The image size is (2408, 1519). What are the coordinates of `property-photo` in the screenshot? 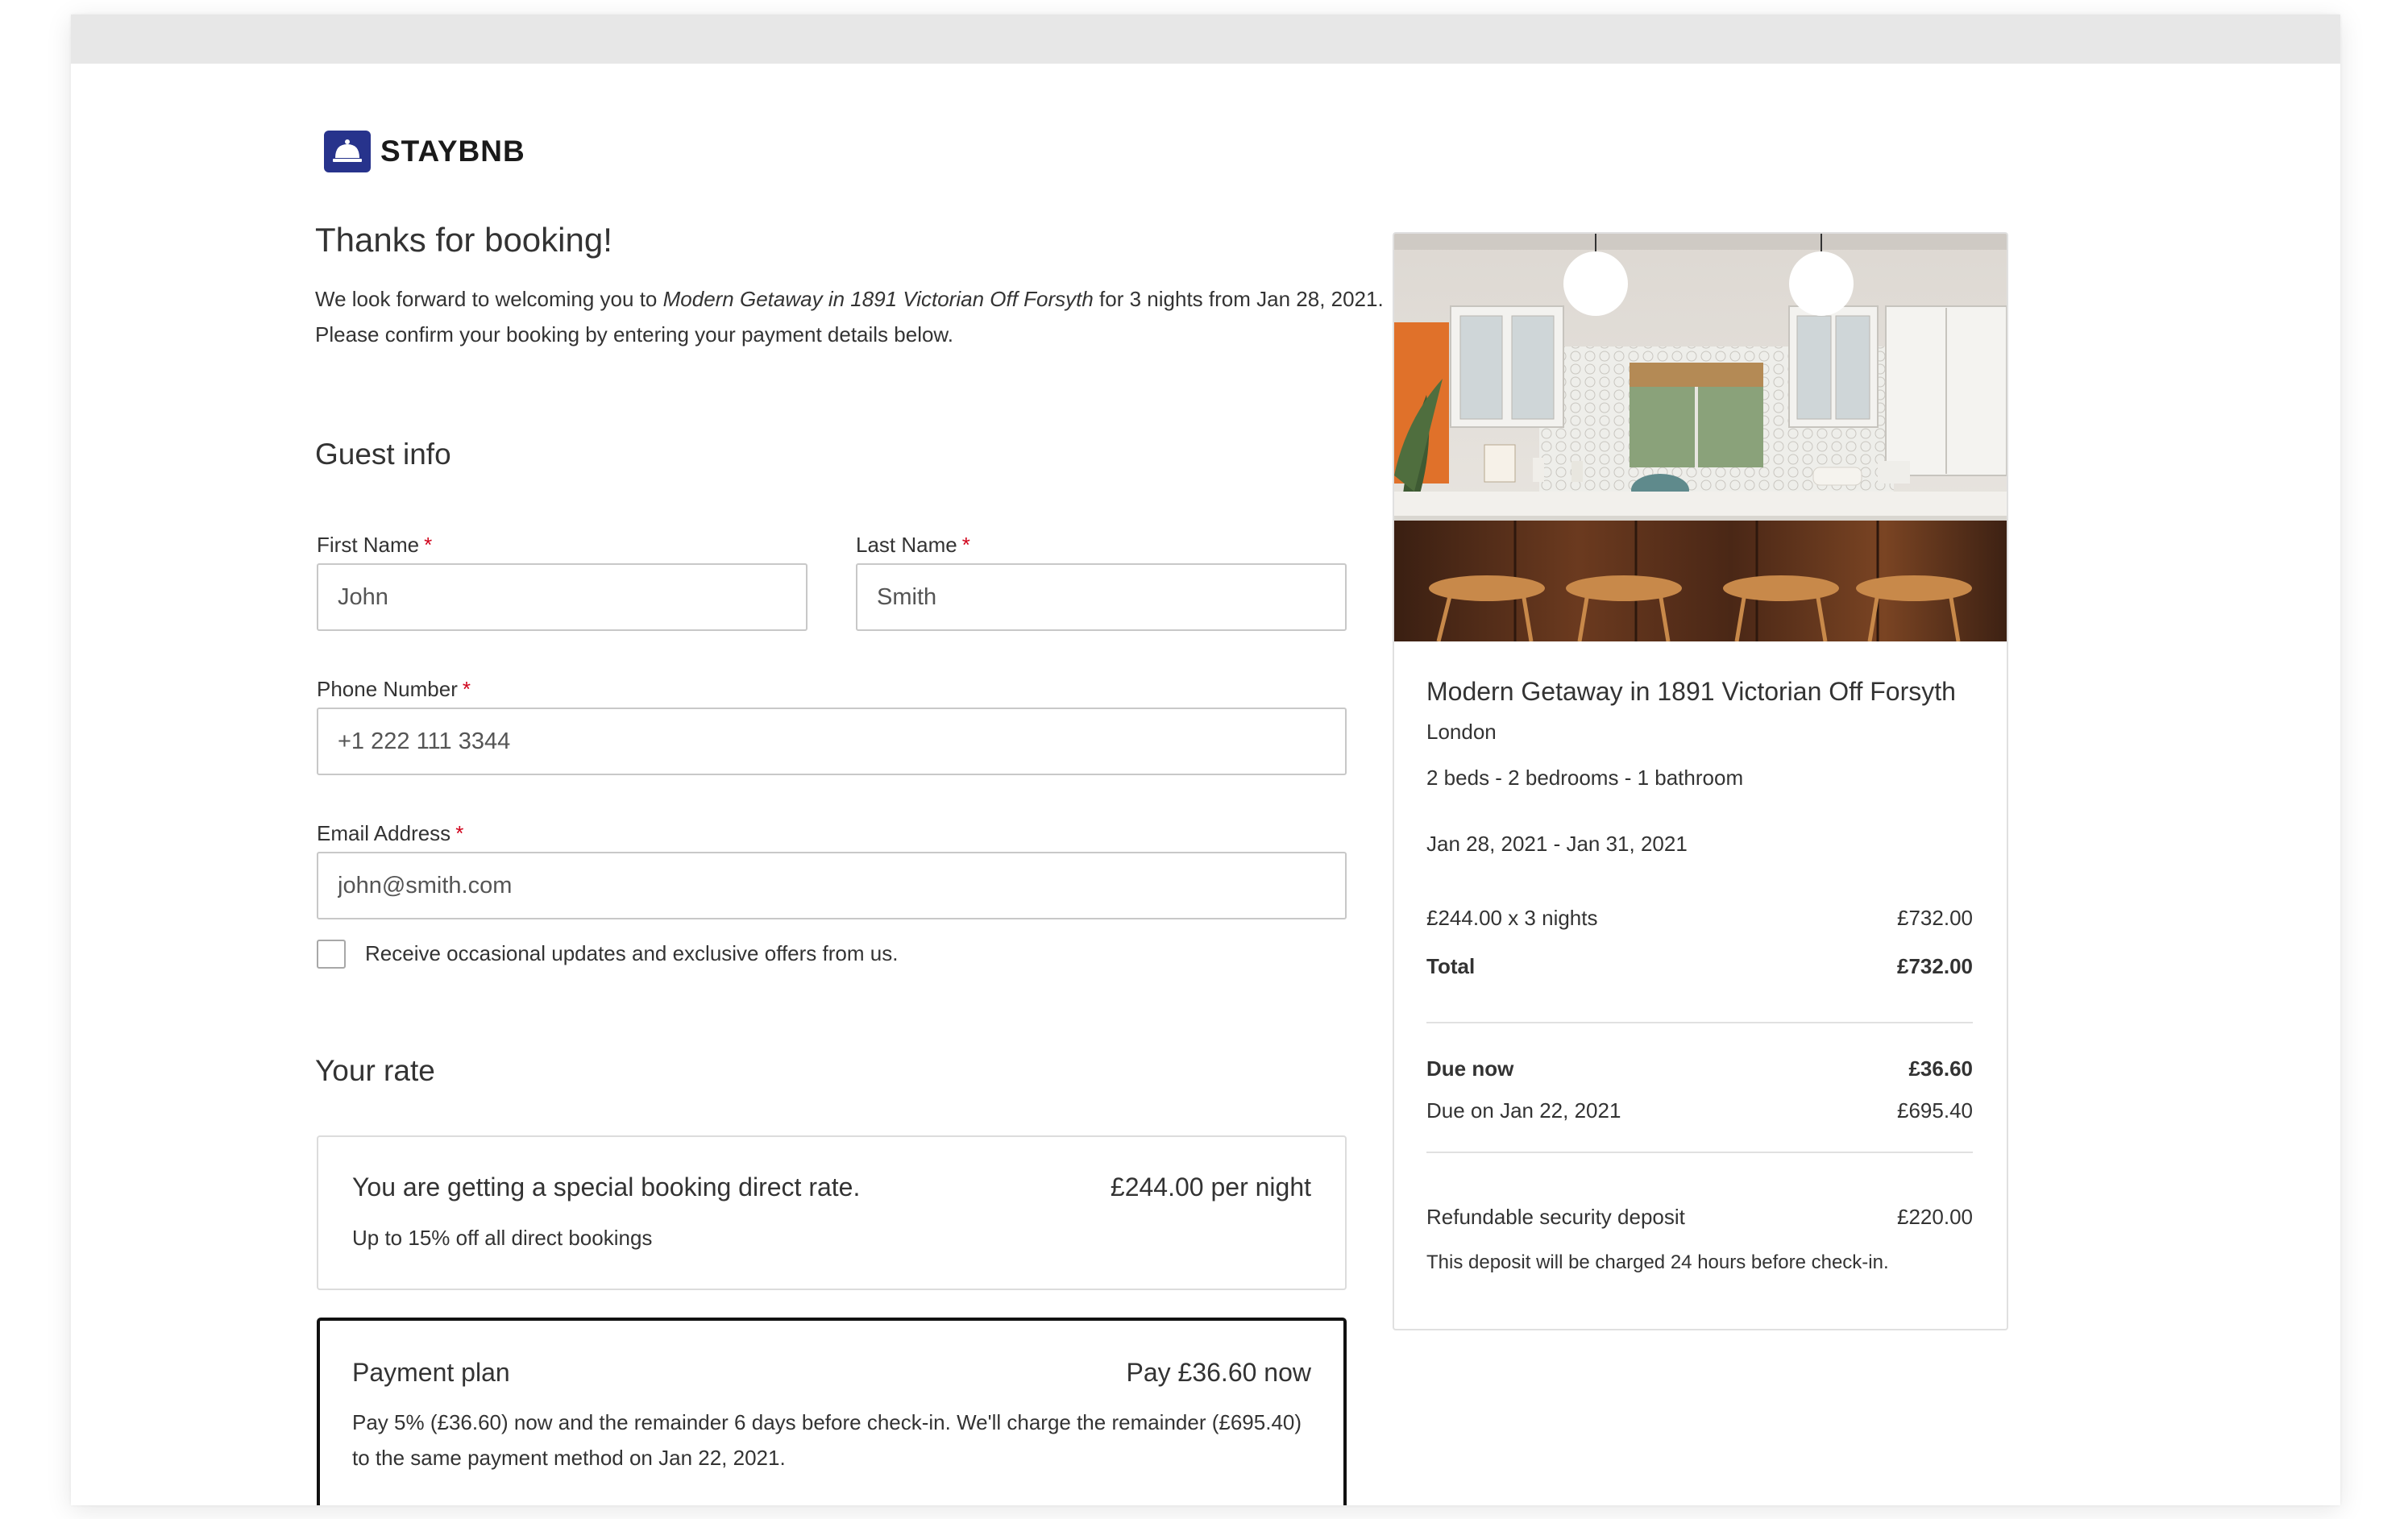 It's located at (1700, 438).